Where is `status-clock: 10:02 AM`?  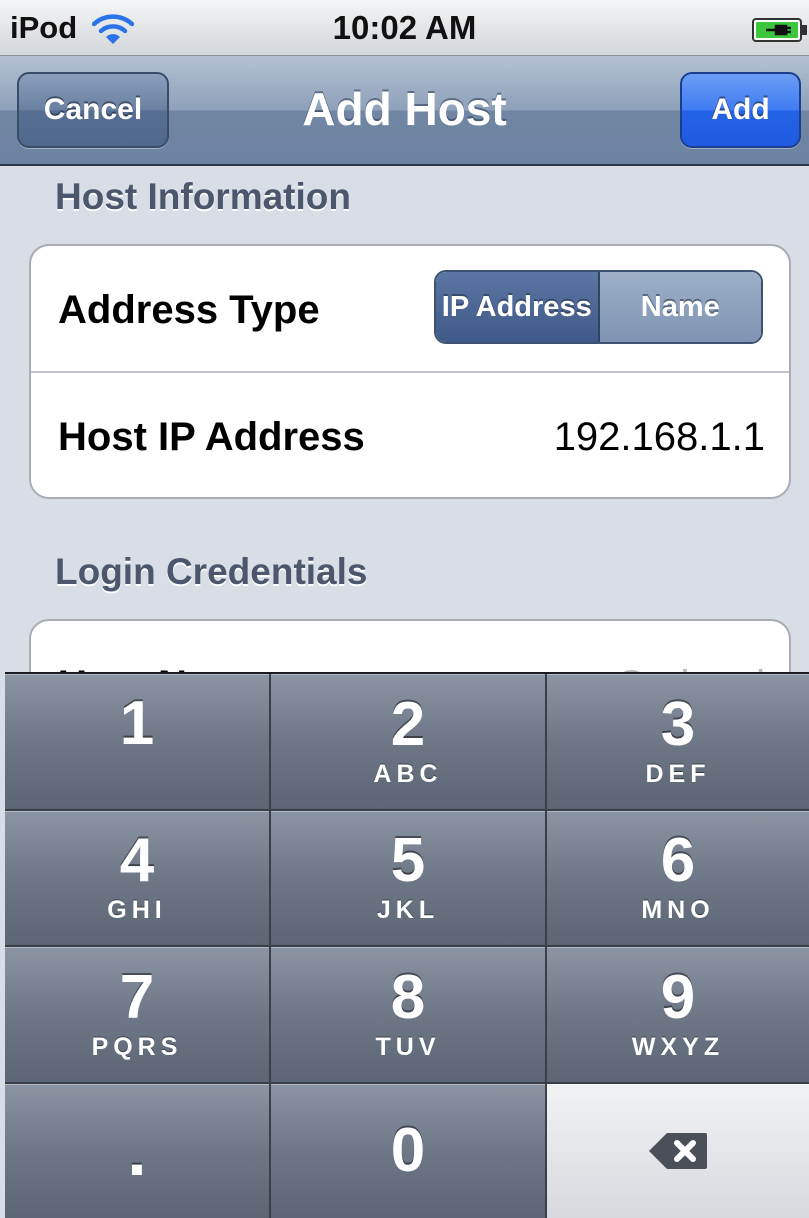
status-clock: 10:02 AM is located at coordinates (404, 27).